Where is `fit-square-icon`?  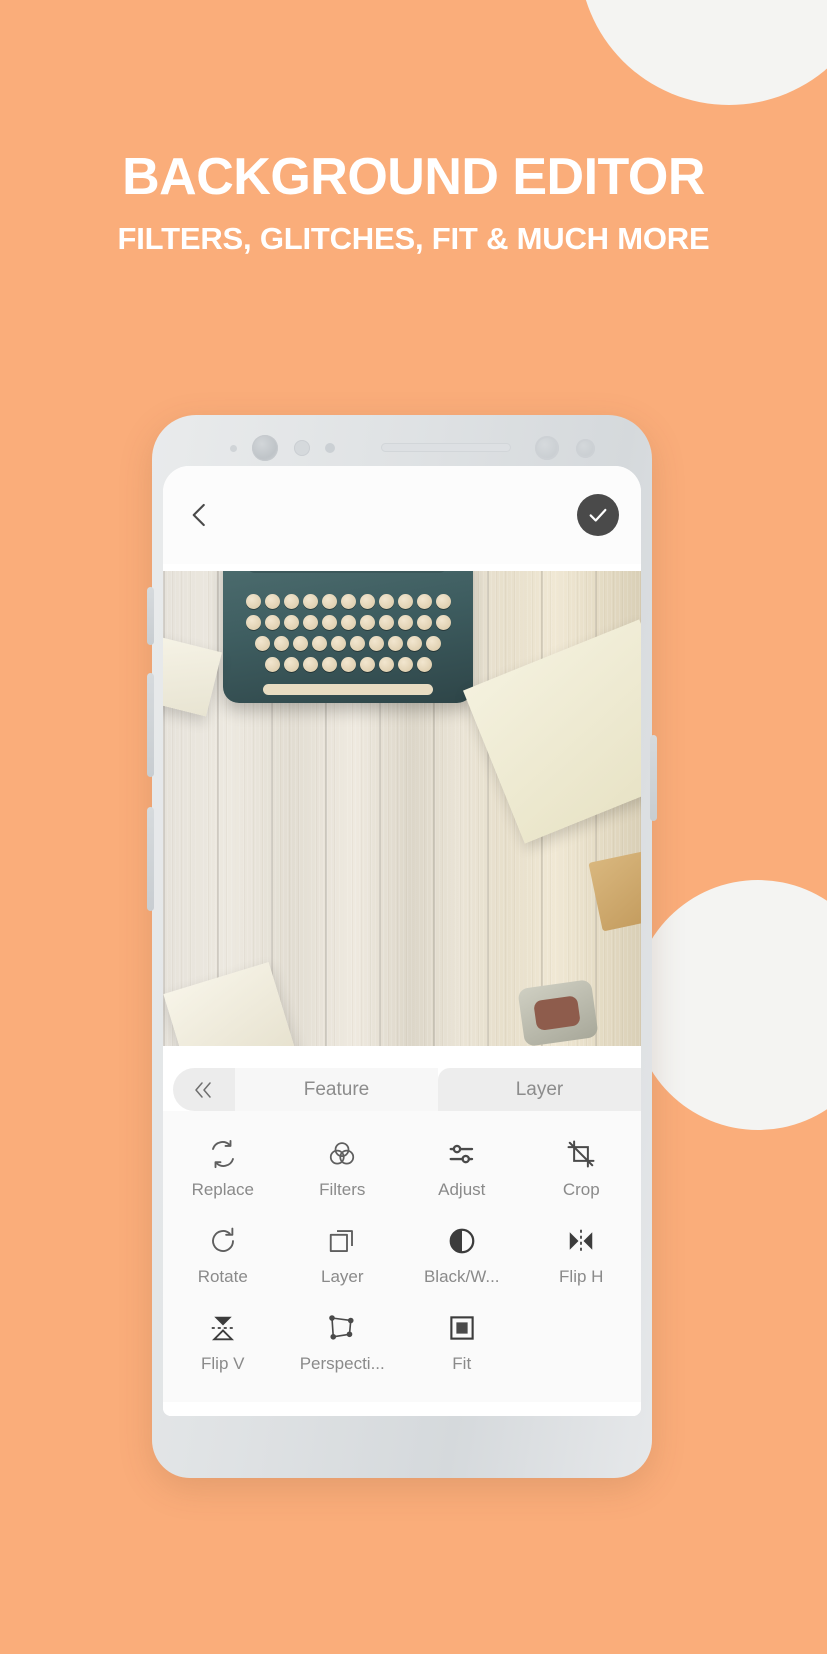
fit-square-icon is located at coordinates (462, 1328).